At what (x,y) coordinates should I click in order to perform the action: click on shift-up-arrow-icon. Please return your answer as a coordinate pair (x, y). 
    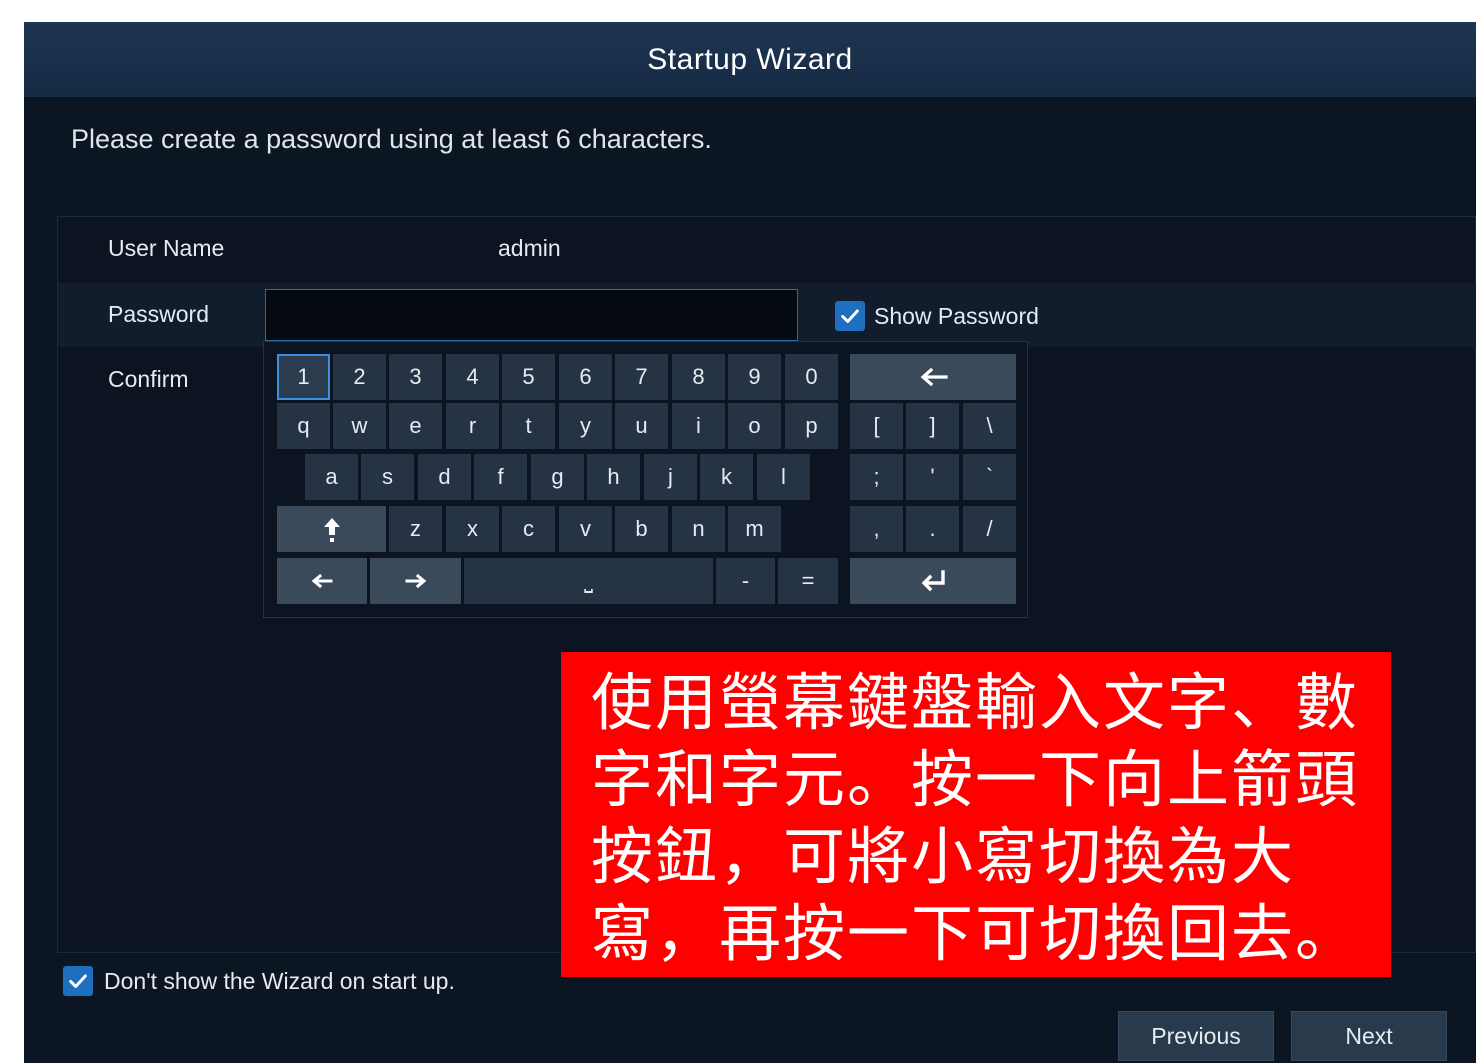
    Looking at the image, I should click on (331, 530).